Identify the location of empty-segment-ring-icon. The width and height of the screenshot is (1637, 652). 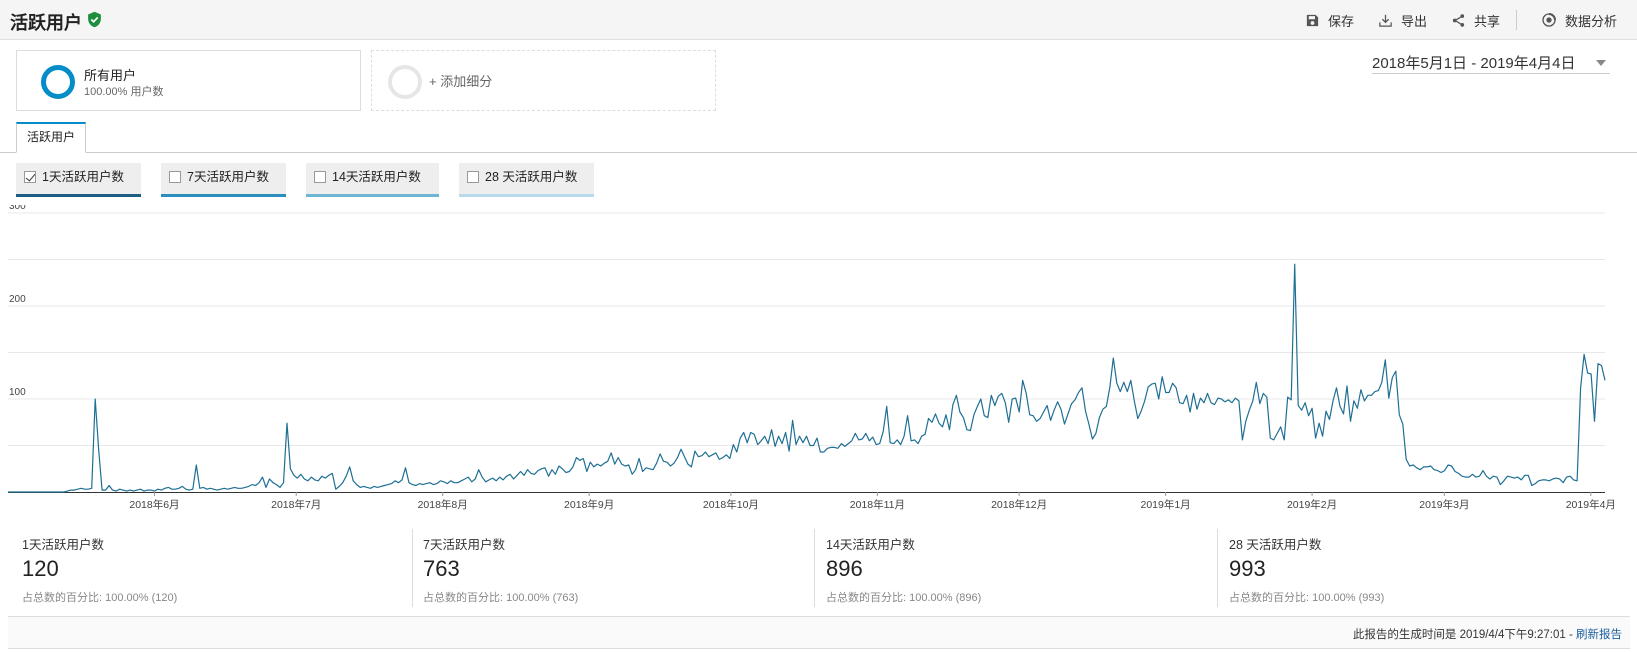
(405, 82).